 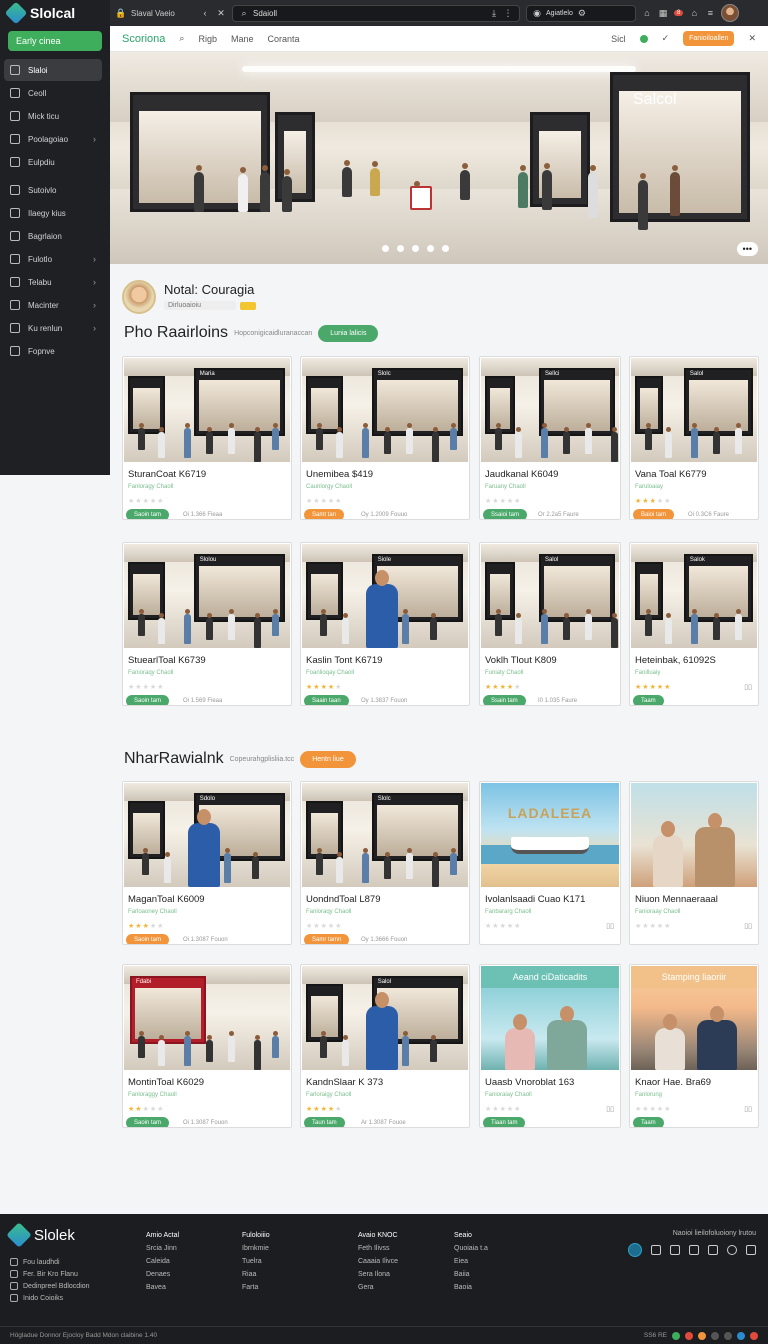 What do you see at coordinates (221, 13) in the screenshot?
I see `close-icon: ✕` at bounding box center [221, 13].